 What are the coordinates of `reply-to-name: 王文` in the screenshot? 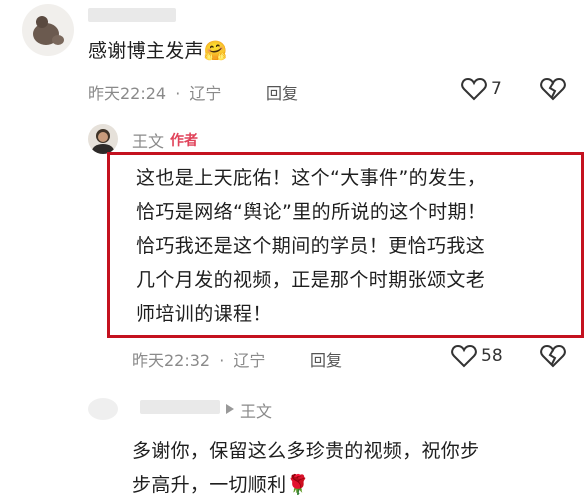 It's located at (256, 410).